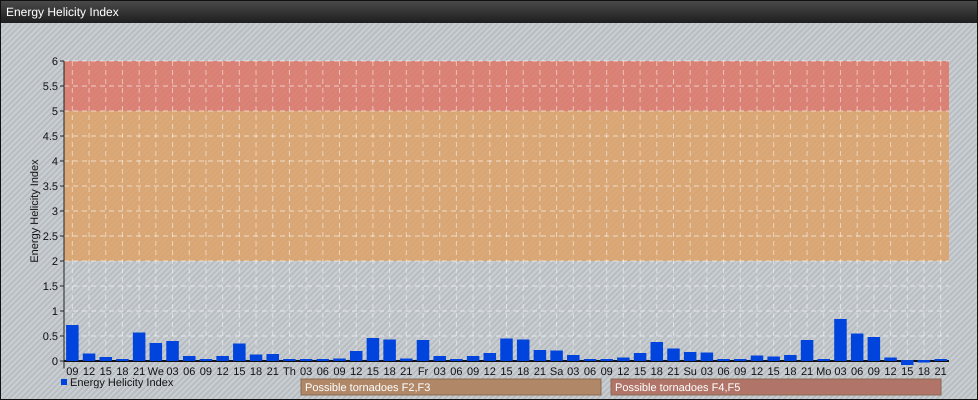 The width and height of the screenshot is (978, 400). Describe the element at coordinates (55, 212) in the screenshot. I see `y-tick-label: 3` at that location.